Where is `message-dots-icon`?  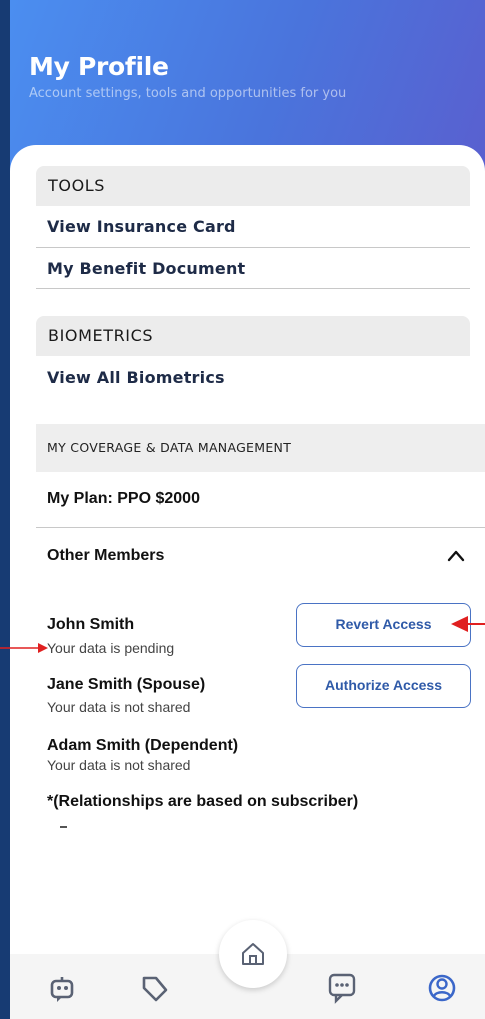
message-dots-icon is located at coordinates (342, 988).